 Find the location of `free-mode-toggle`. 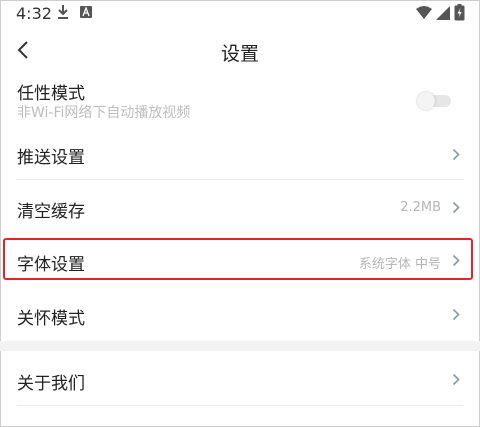

free-mode-toggle is located at coordinates (434, 101).